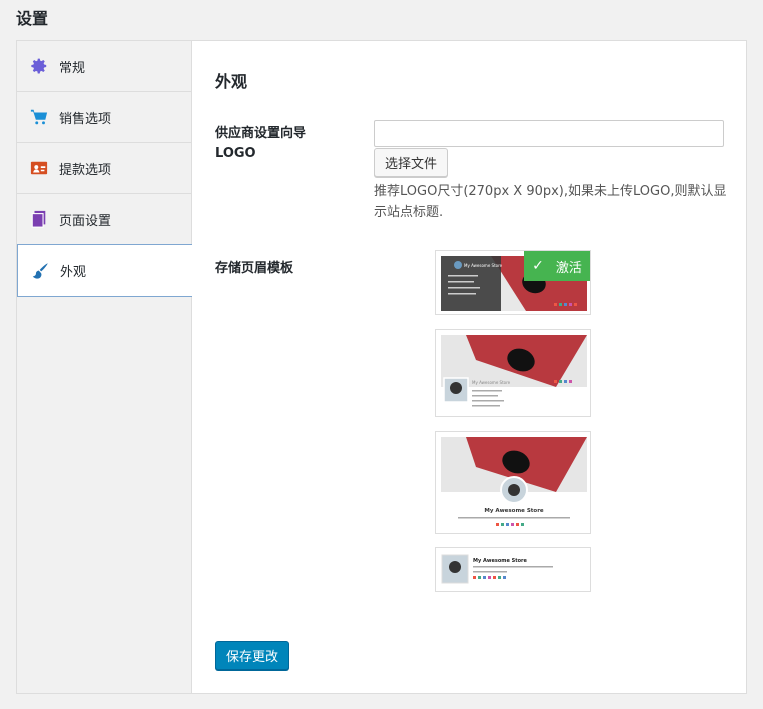 The width and height of the screenshot is (763, 709). I want to click on store-header-template-4: My Awesome Store, so click(513, 569).